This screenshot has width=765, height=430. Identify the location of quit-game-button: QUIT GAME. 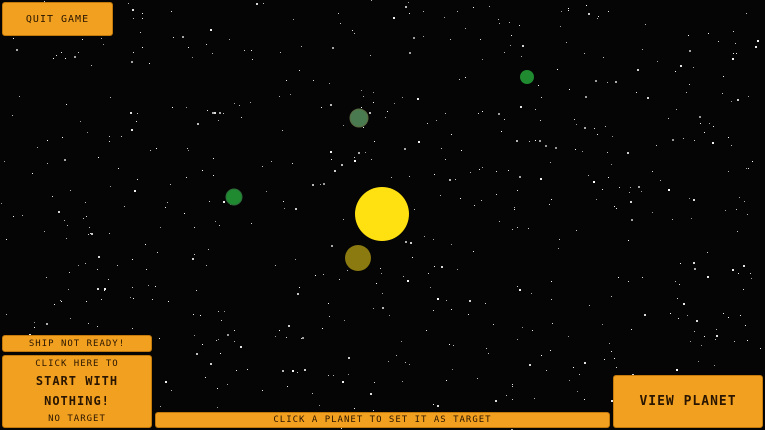
(57, 19).